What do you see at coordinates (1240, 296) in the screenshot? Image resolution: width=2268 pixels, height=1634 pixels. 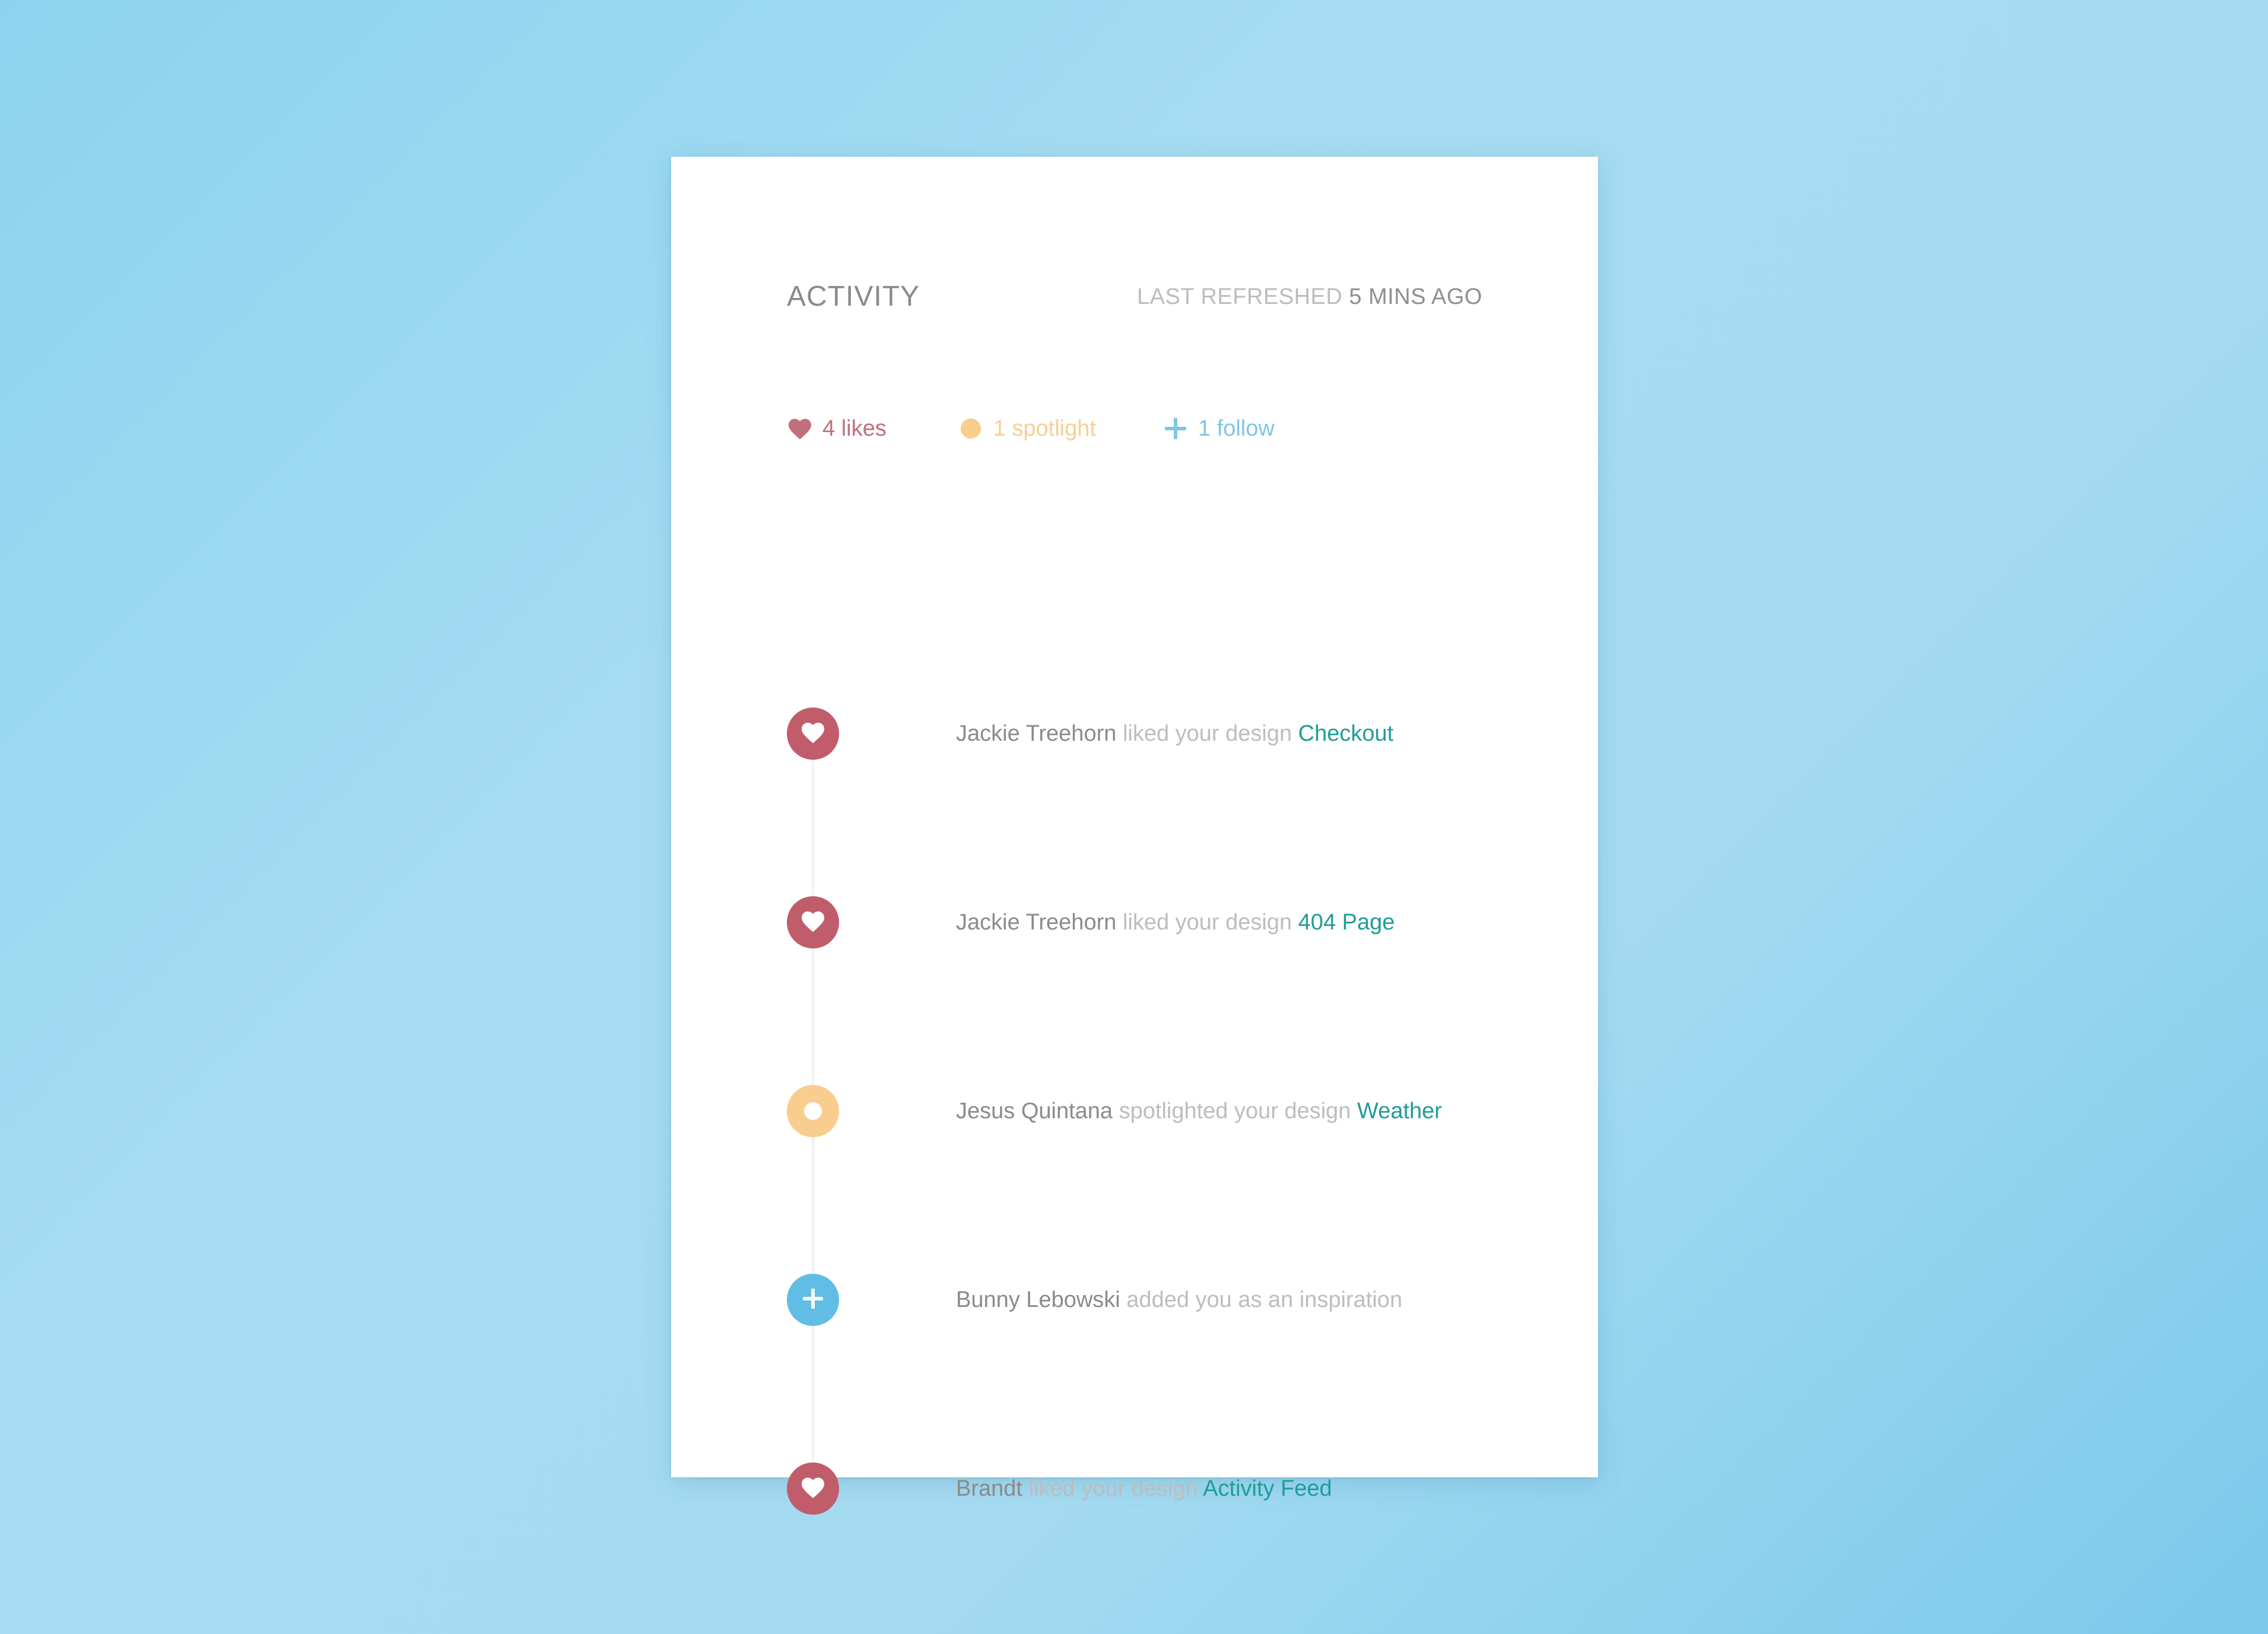 I see `last-refreshed-label: LAST REFRESHED` at bounding box center [1240, 296].